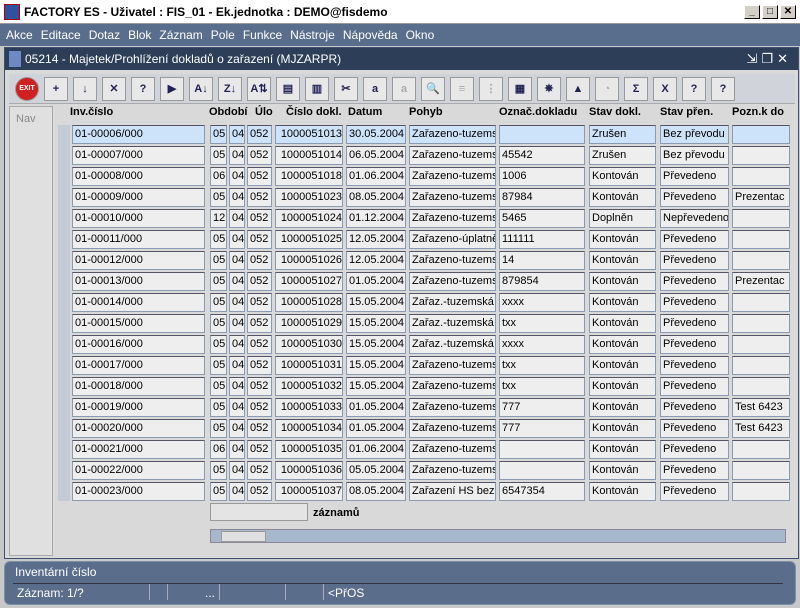  Describe the element at coordinates (770, 12) in the screenshot. I see `maximize-button: □` at that location.